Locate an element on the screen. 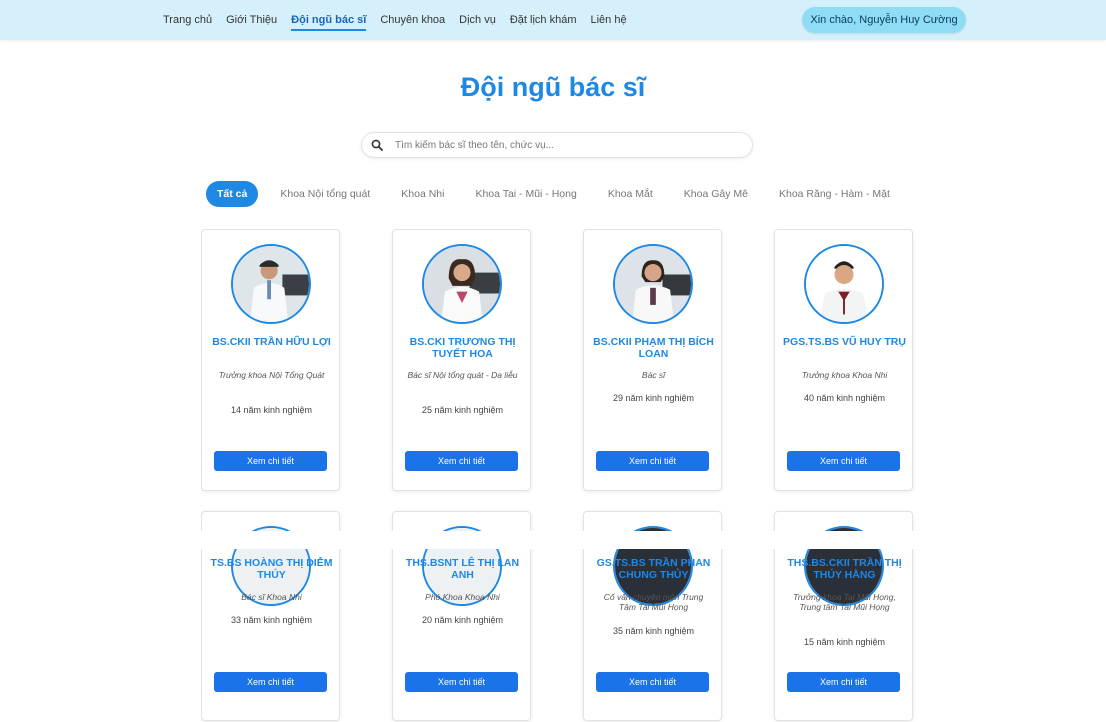  doctor-experience: 33 năm kinh nghiệm is located at coordinates (271, 620).